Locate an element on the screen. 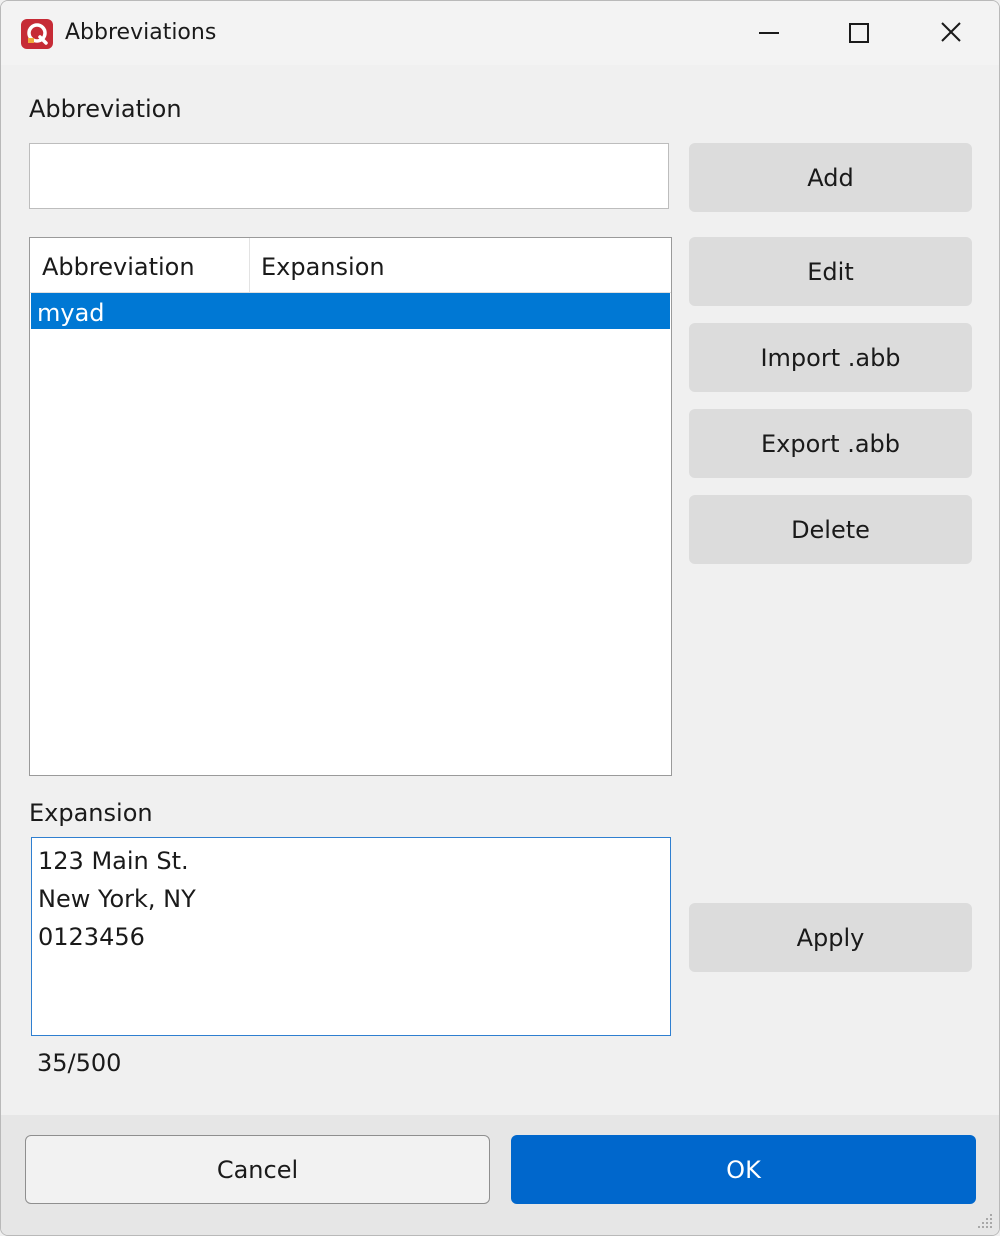  add-button: Add is located at coordinates (830, 177).